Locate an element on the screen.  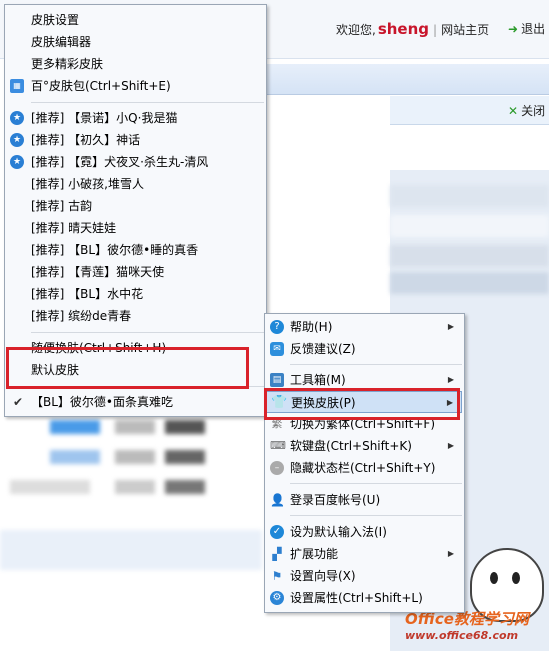
menu-item-recommended: [推荐] 【BL】水中花 is located at coordinates (134, 294).